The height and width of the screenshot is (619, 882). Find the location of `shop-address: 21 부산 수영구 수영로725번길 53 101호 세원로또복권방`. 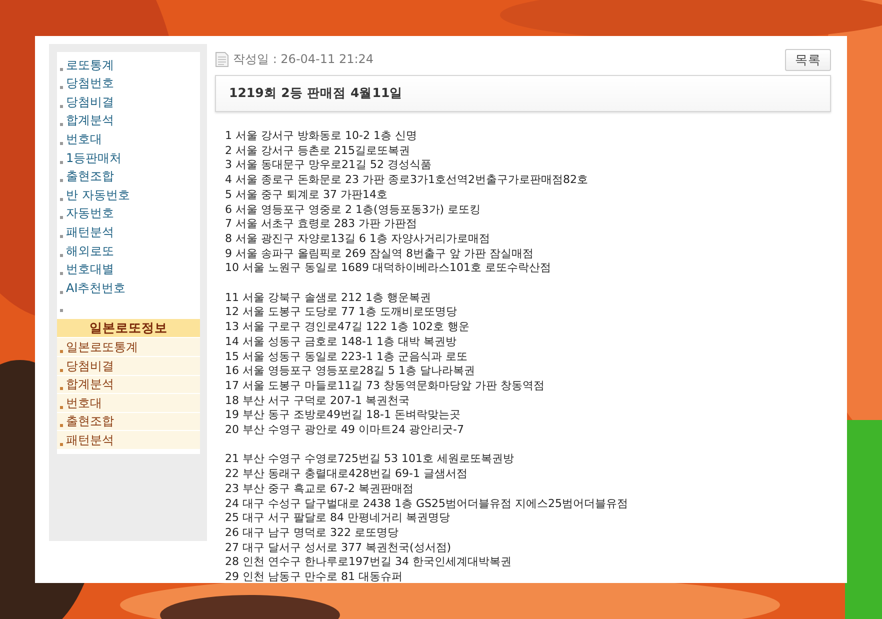

shop-address: 21 부산 수영구 수영로725번길 53 101호 세원로또복권방 is located at coordinates (370, 460).